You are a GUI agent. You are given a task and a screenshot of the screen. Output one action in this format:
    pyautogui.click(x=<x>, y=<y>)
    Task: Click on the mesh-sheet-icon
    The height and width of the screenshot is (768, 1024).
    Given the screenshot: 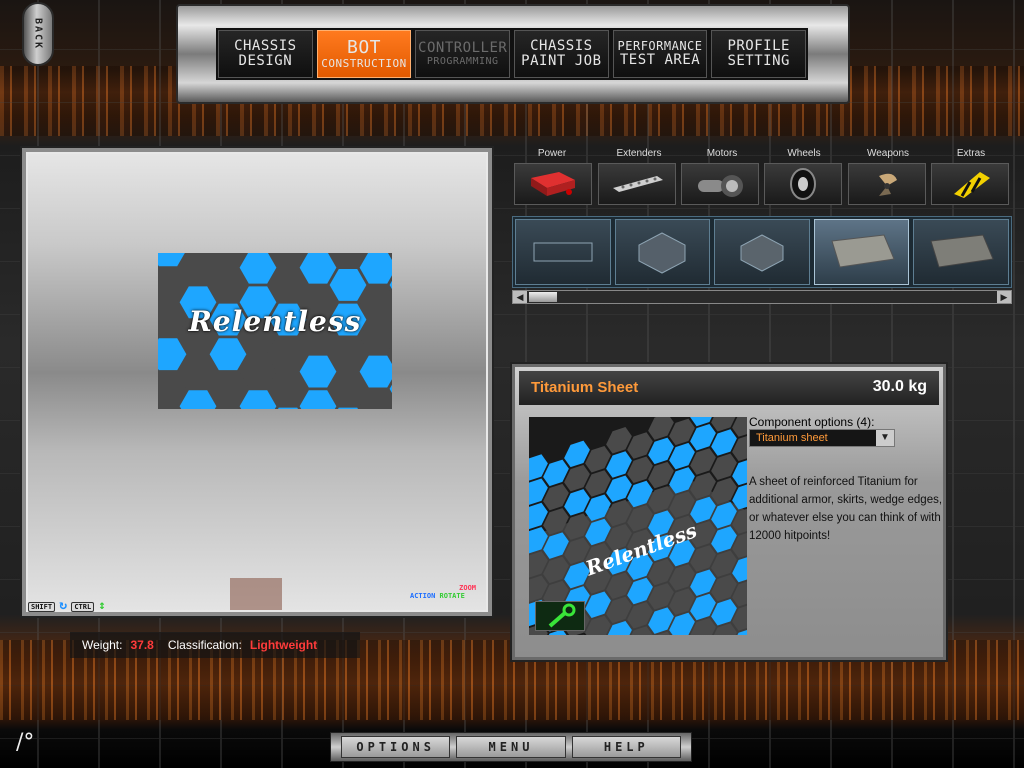 What is the action you would take?
    pyautogui.click(x=962, y=251)
    